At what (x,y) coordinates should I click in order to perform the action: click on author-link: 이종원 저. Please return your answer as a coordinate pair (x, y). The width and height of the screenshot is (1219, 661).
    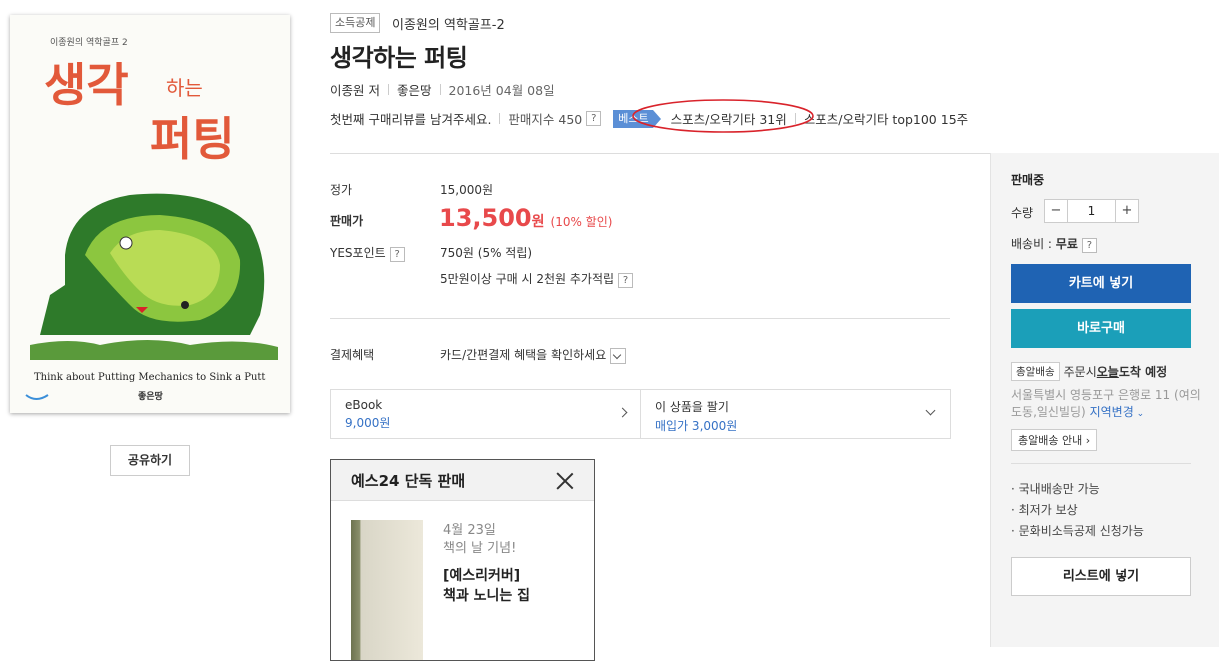
    Looking at the image, I should click on (355, 89).